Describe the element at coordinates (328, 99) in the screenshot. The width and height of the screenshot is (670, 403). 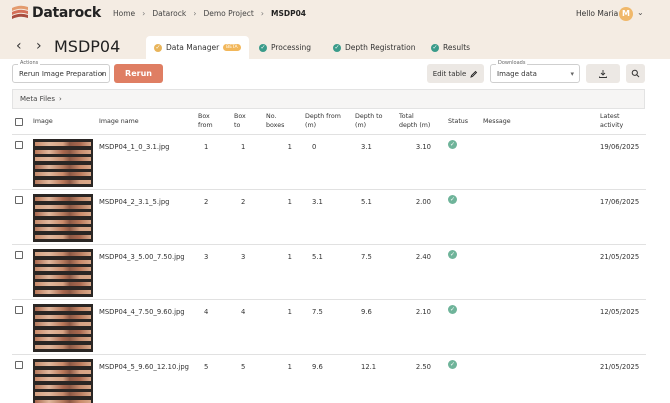
I see `meta-files-toggle: Meta Files ›` at that location.